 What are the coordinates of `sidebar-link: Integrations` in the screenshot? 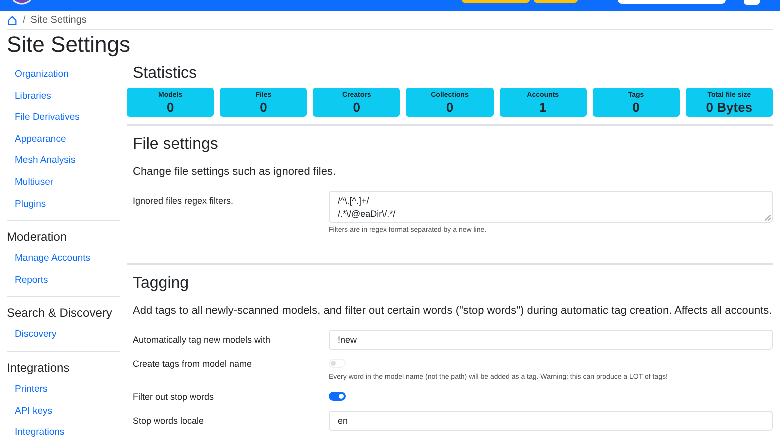 It's located at (63, 430).